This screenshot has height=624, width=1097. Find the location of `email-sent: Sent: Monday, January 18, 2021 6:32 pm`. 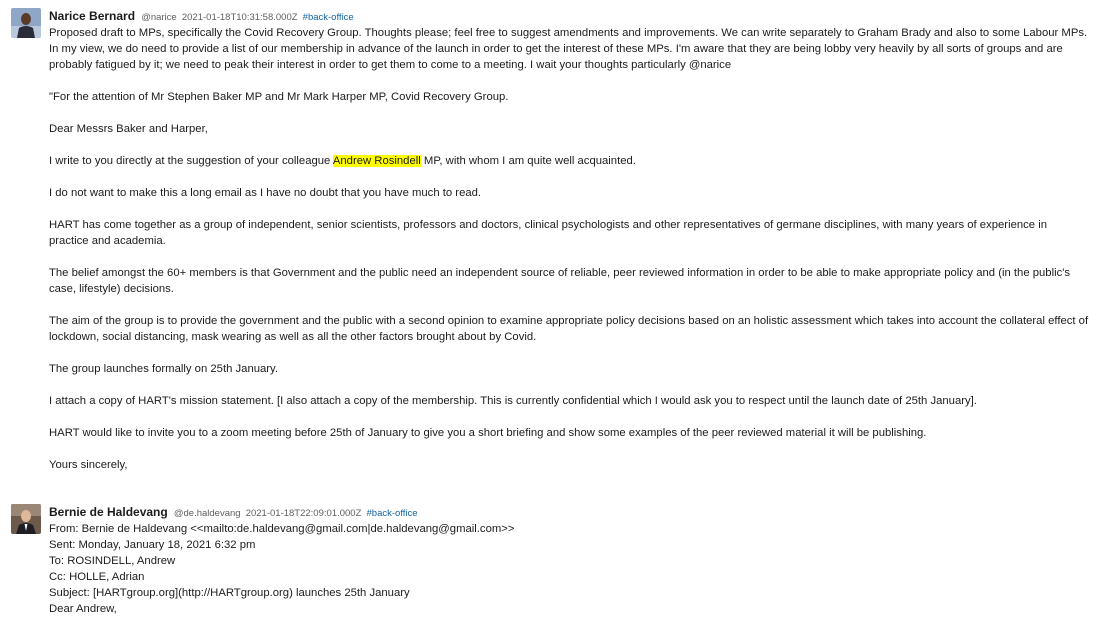

email-sent: Sent: Monday, January 18, 2021 6:32 pm is located at coordinates (152, 545).